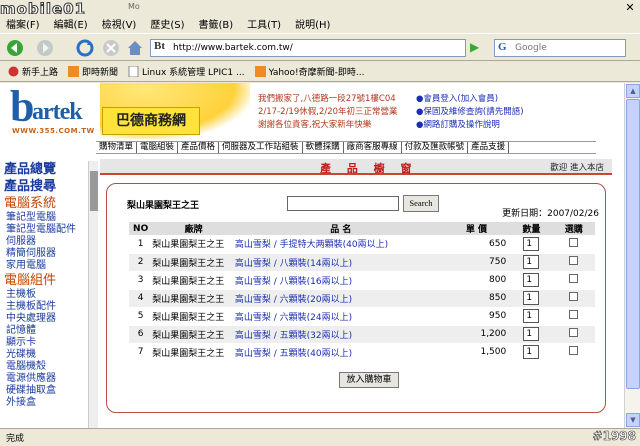 The width and height of the screenshot is (640, 446). What do you see at coordinates (49, 379) in the screenshot?
I see `sidebar-item: 電源供應器` at bounding box center [49, 379].